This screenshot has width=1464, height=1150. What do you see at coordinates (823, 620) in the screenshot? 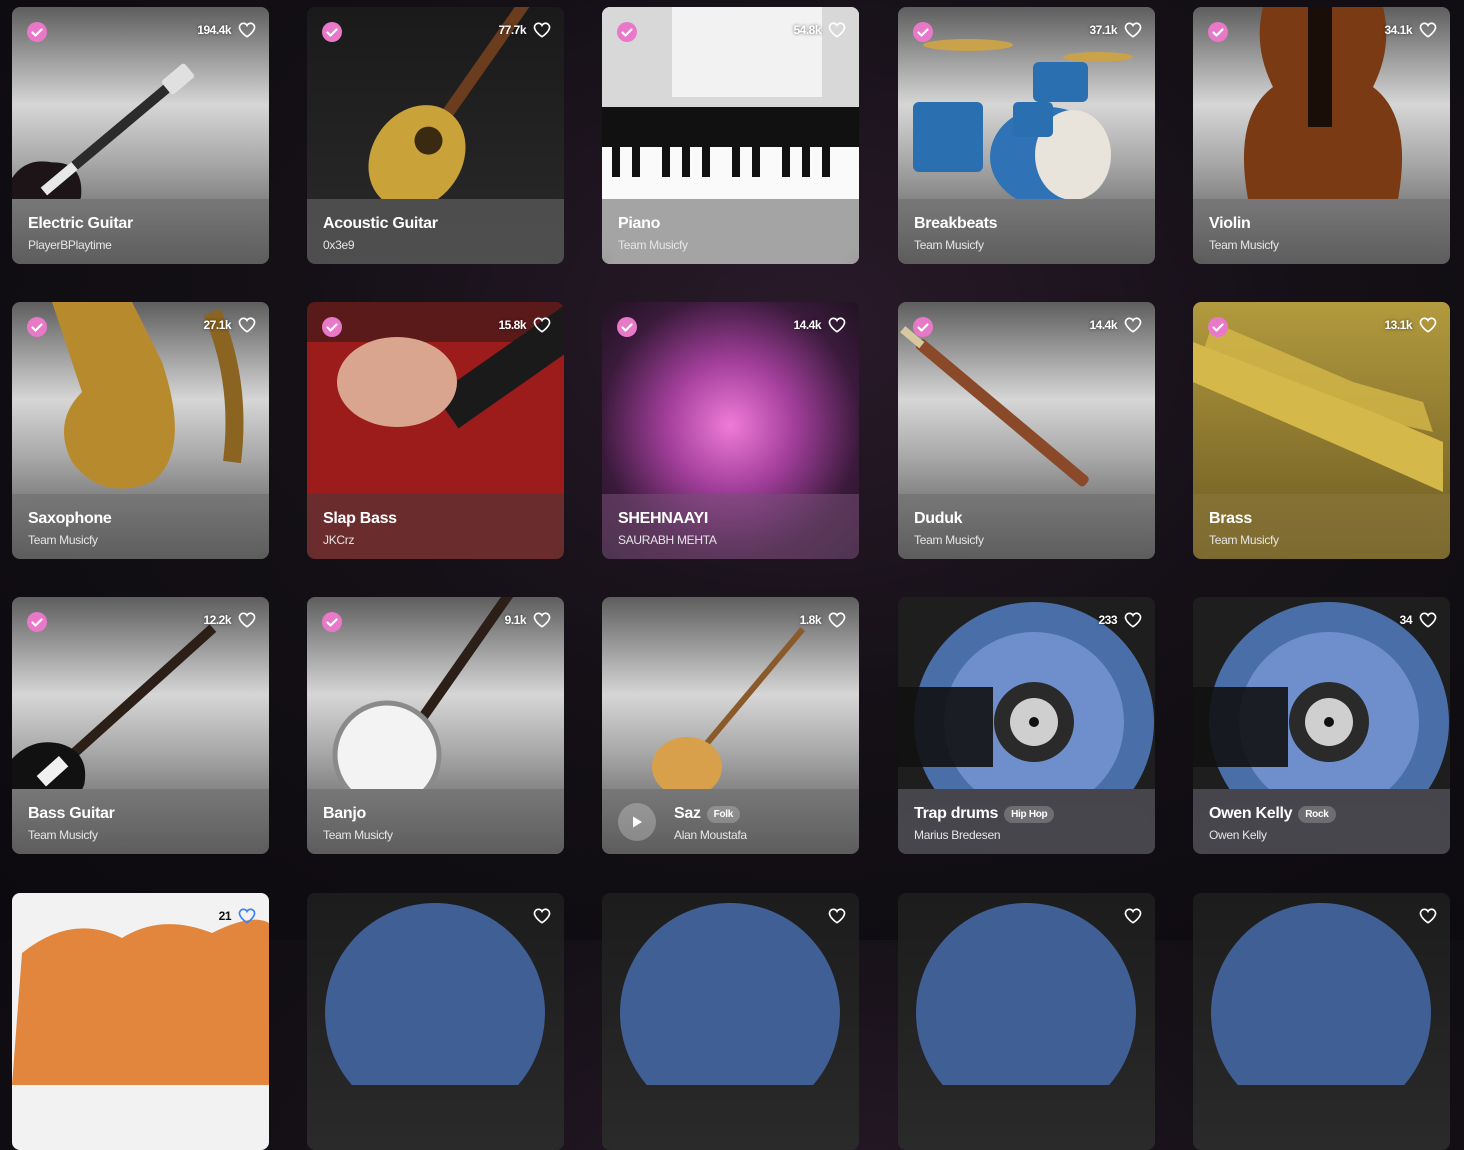
I see `like-counter: 1.8k` at bounding box center [823, 620].